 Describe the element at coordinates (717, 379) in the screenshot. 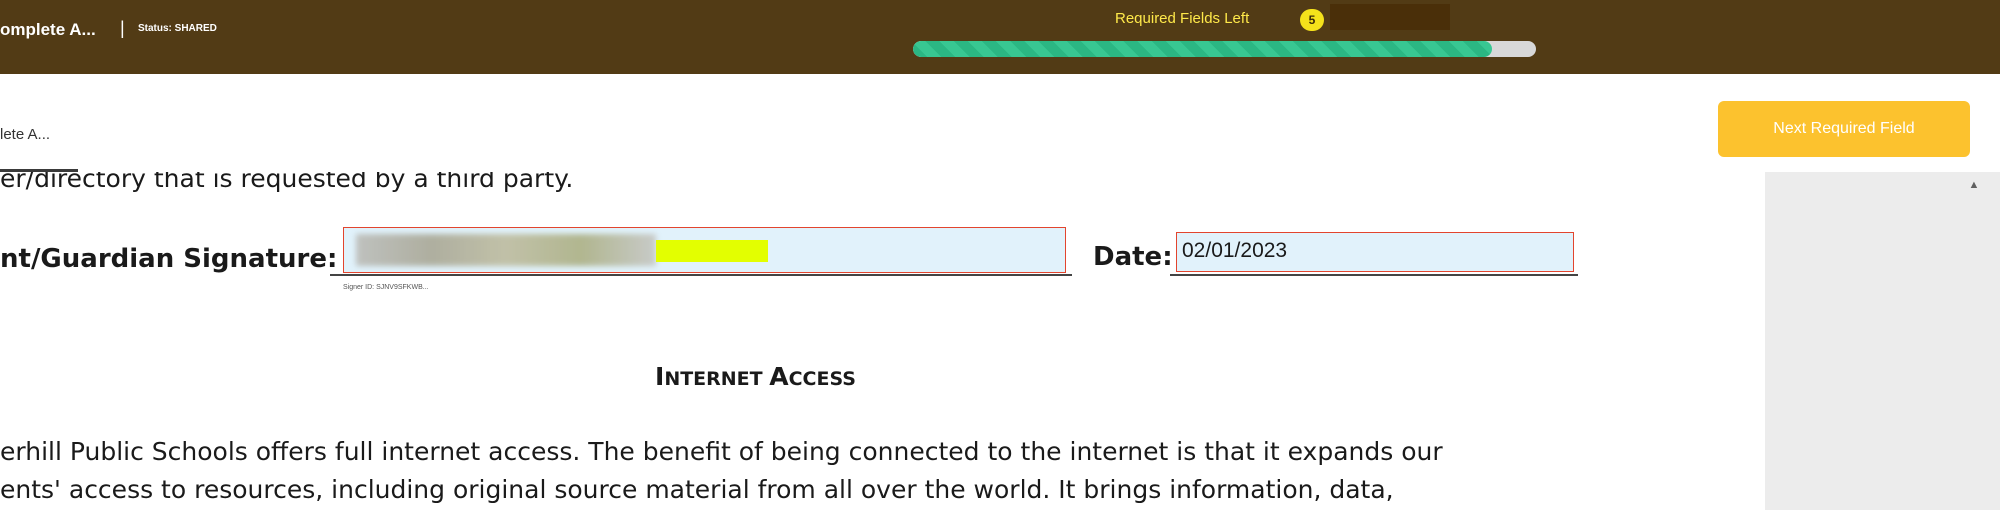

I see `heading-rest-1: NTERNET` at that location.